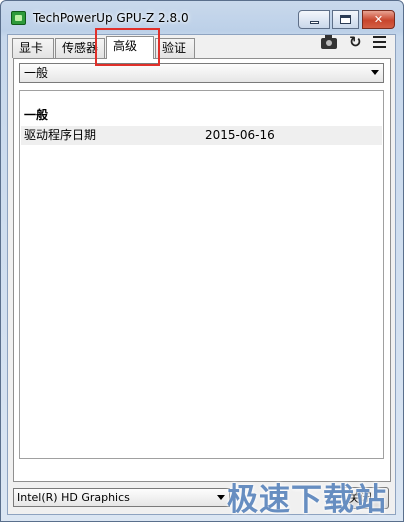 The height and width of the screenshot is (522, 404). I want to click on bottom-bar: Intel(R) HD Graphics 关闭, so click(202, 498).